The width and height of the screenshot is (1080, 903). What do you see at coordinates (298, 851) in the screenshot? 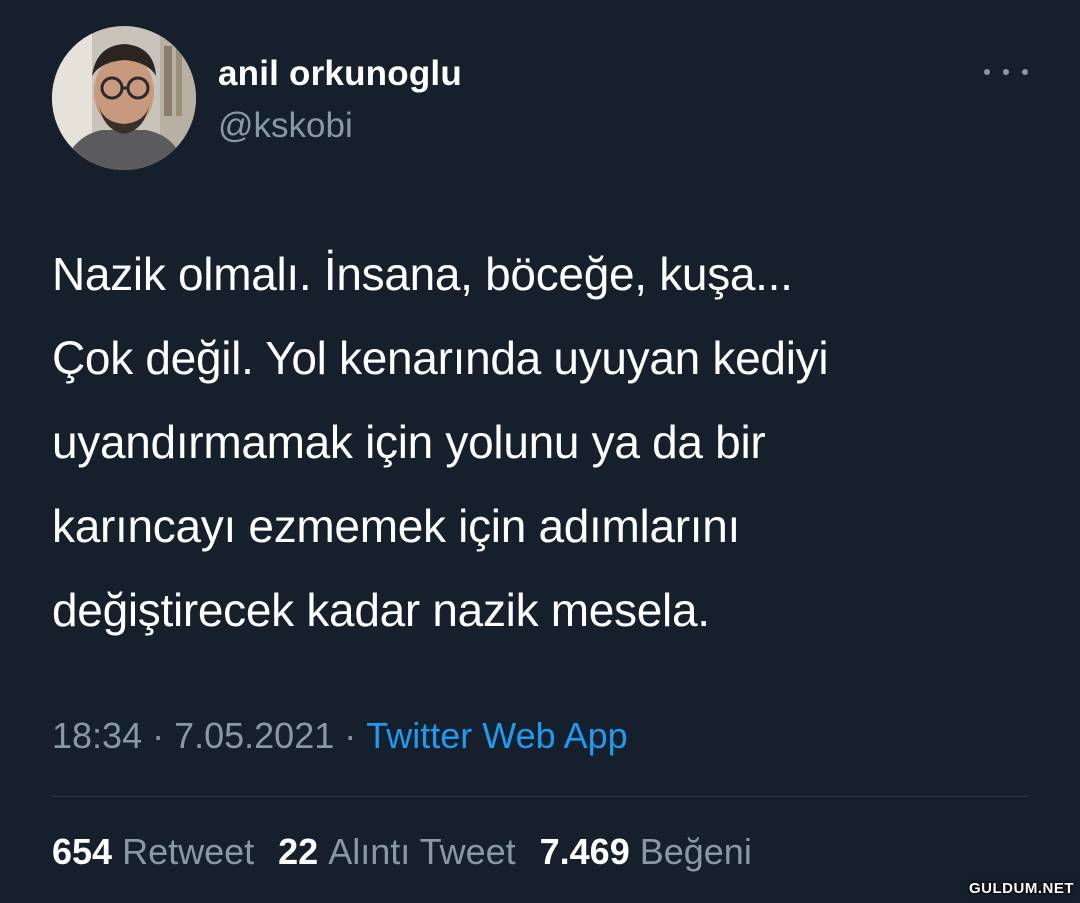
I see `quote-tweet-count: 22` at bounding box center [298, 851].